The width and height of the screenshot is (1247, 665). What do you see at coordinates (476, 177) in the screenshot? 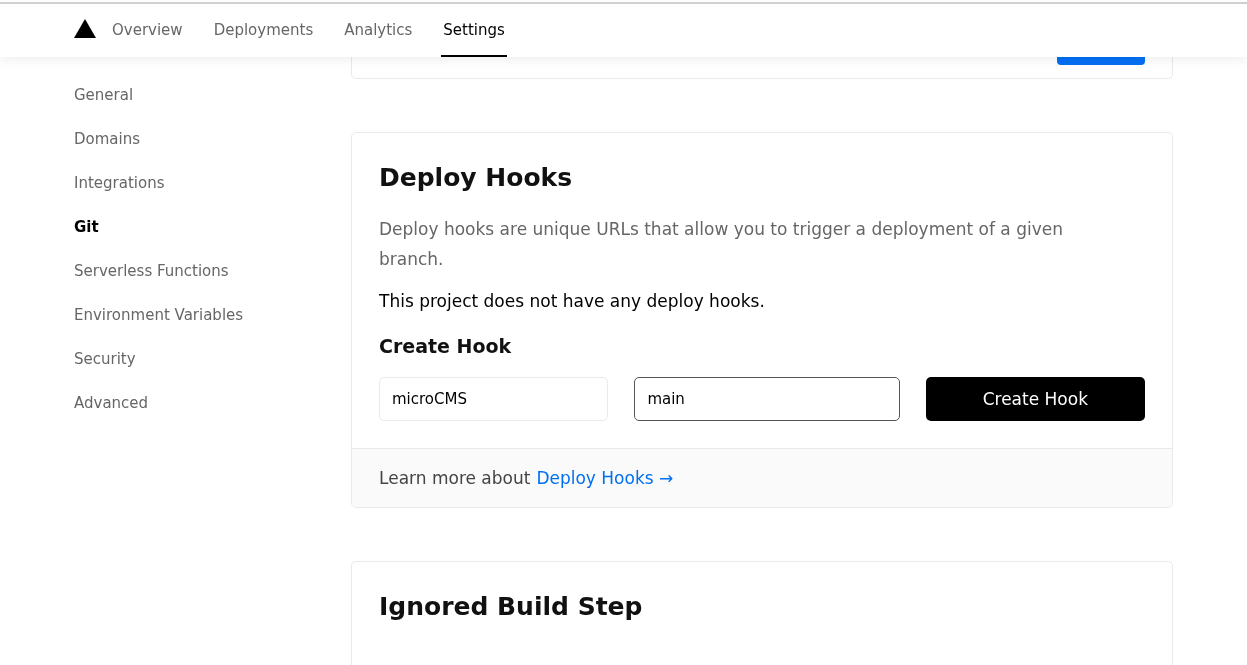
I see `section-title: Deploy Hooks` at bounding box center [476, 177].